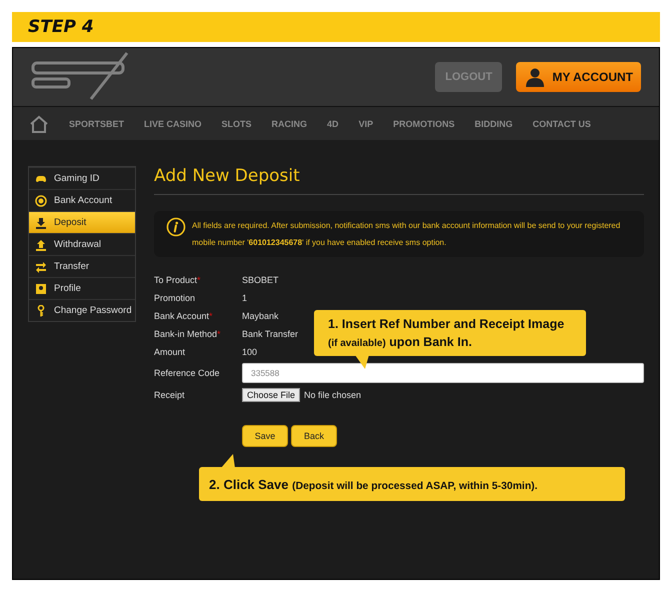  I want to click on choose-file-button: Choose File, so click(271, 395).